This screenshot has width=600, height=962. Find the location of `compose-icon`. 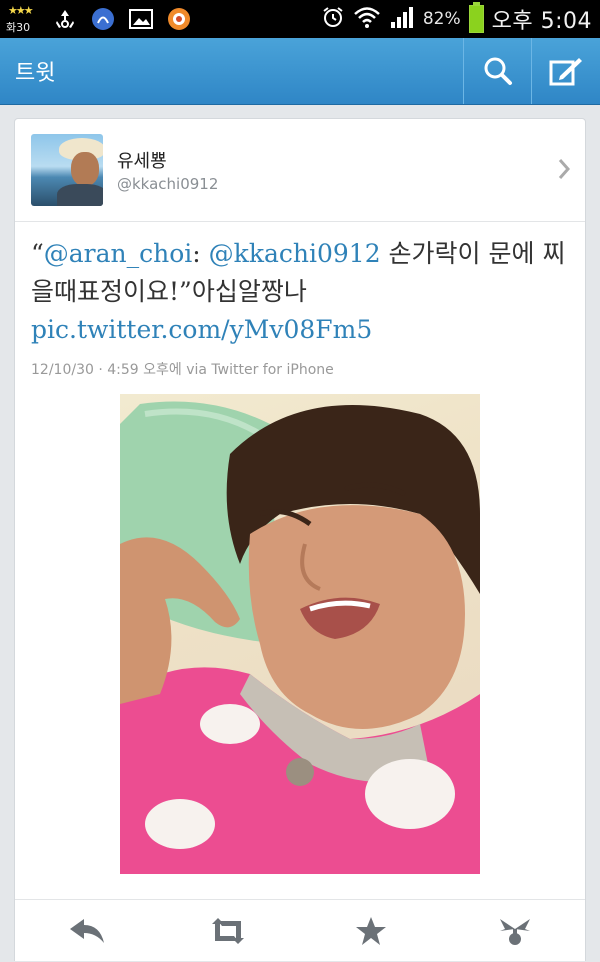

compose-icon is located at coordinates (565, 72).